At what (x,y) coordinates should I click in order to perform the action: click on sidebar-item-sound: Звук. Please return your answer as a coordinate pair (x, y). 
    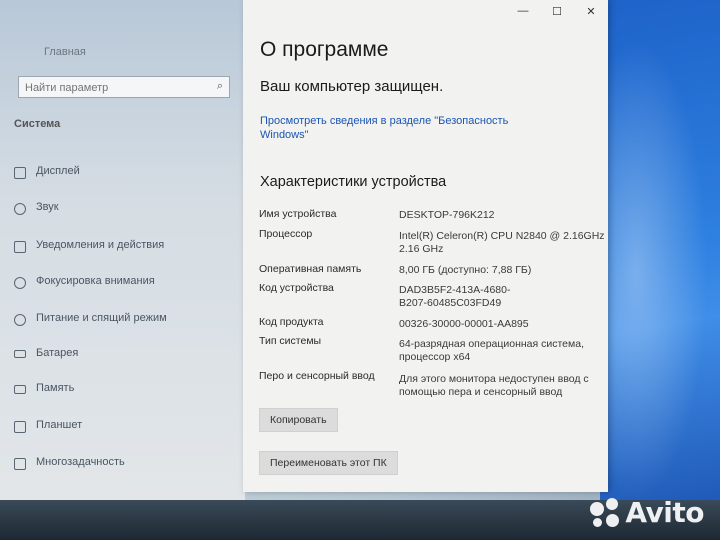
    Looking at the image, I should click on (47, 207).